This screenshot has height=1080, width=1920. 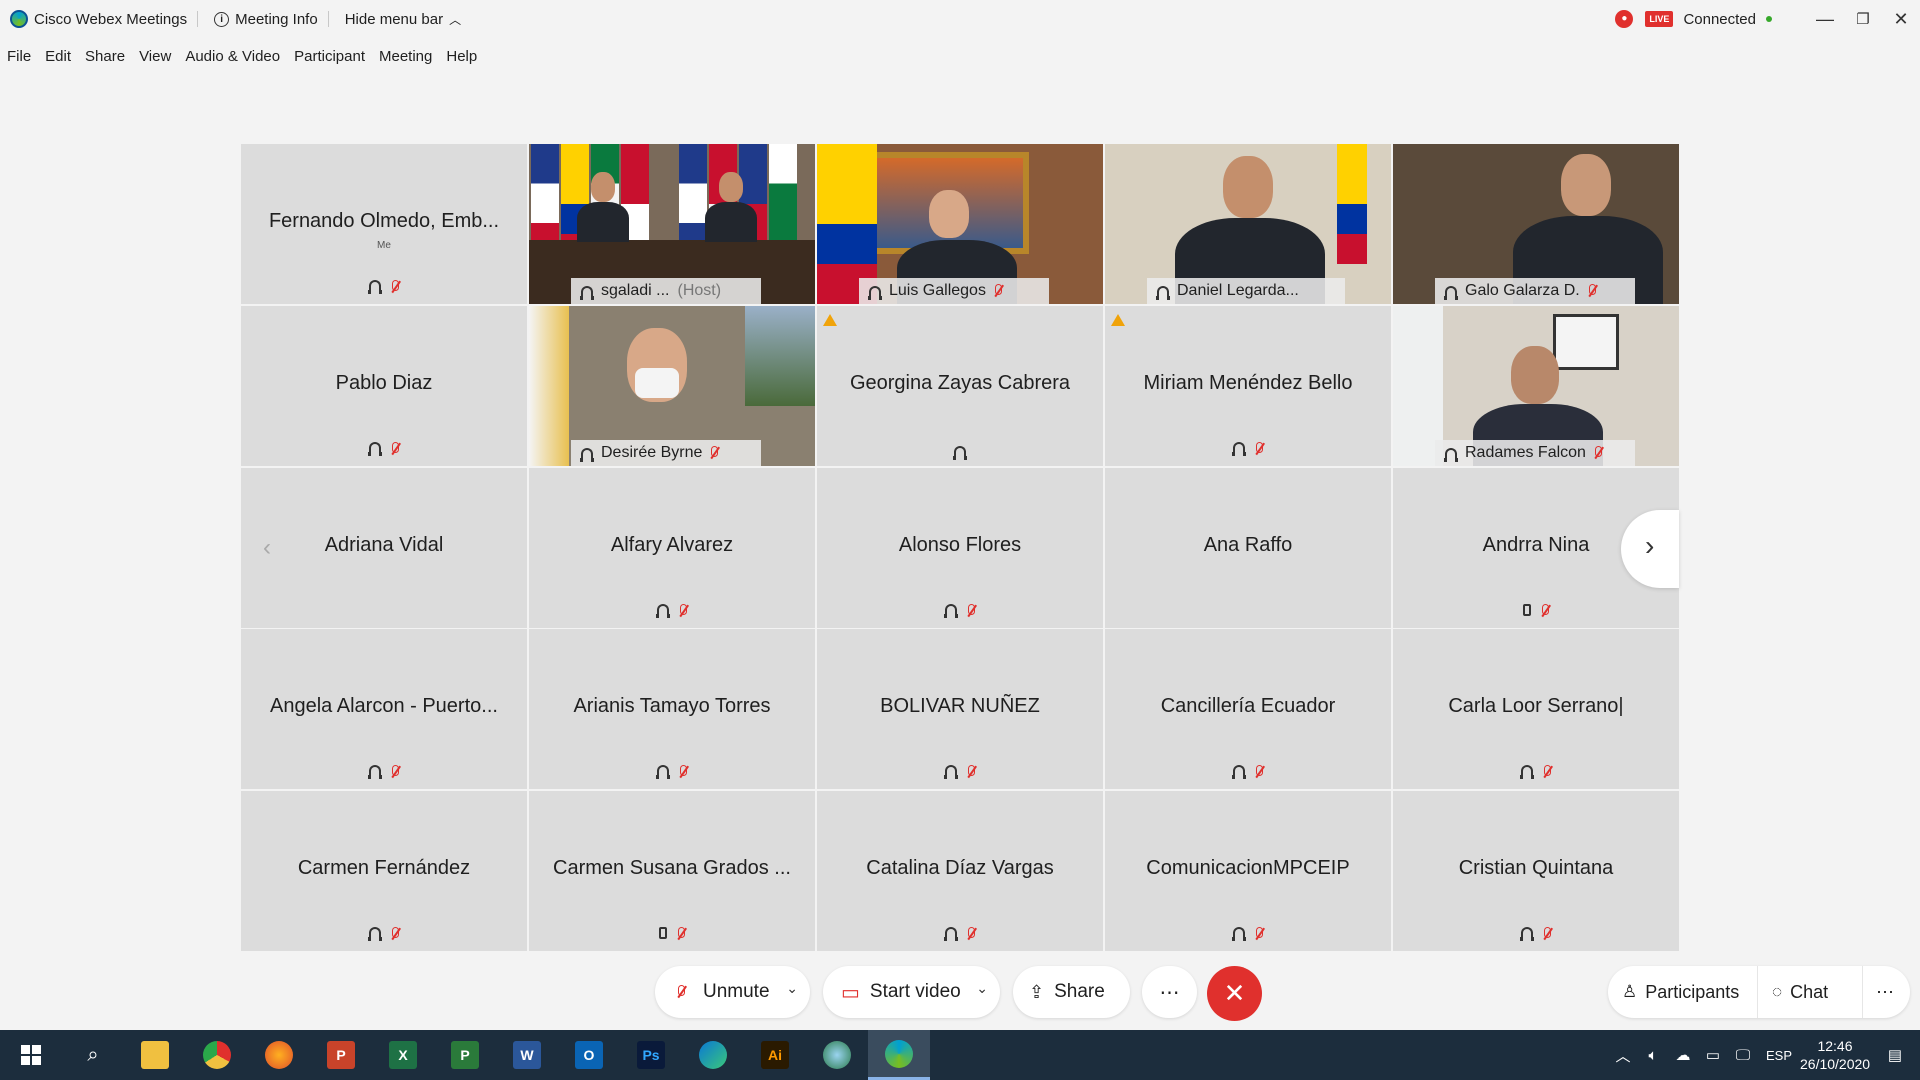 What do you see at coordinates (232, 57) in the screenshot?
I see `menu-audio-video: Audio & Video` at bounding box center [232, 57].